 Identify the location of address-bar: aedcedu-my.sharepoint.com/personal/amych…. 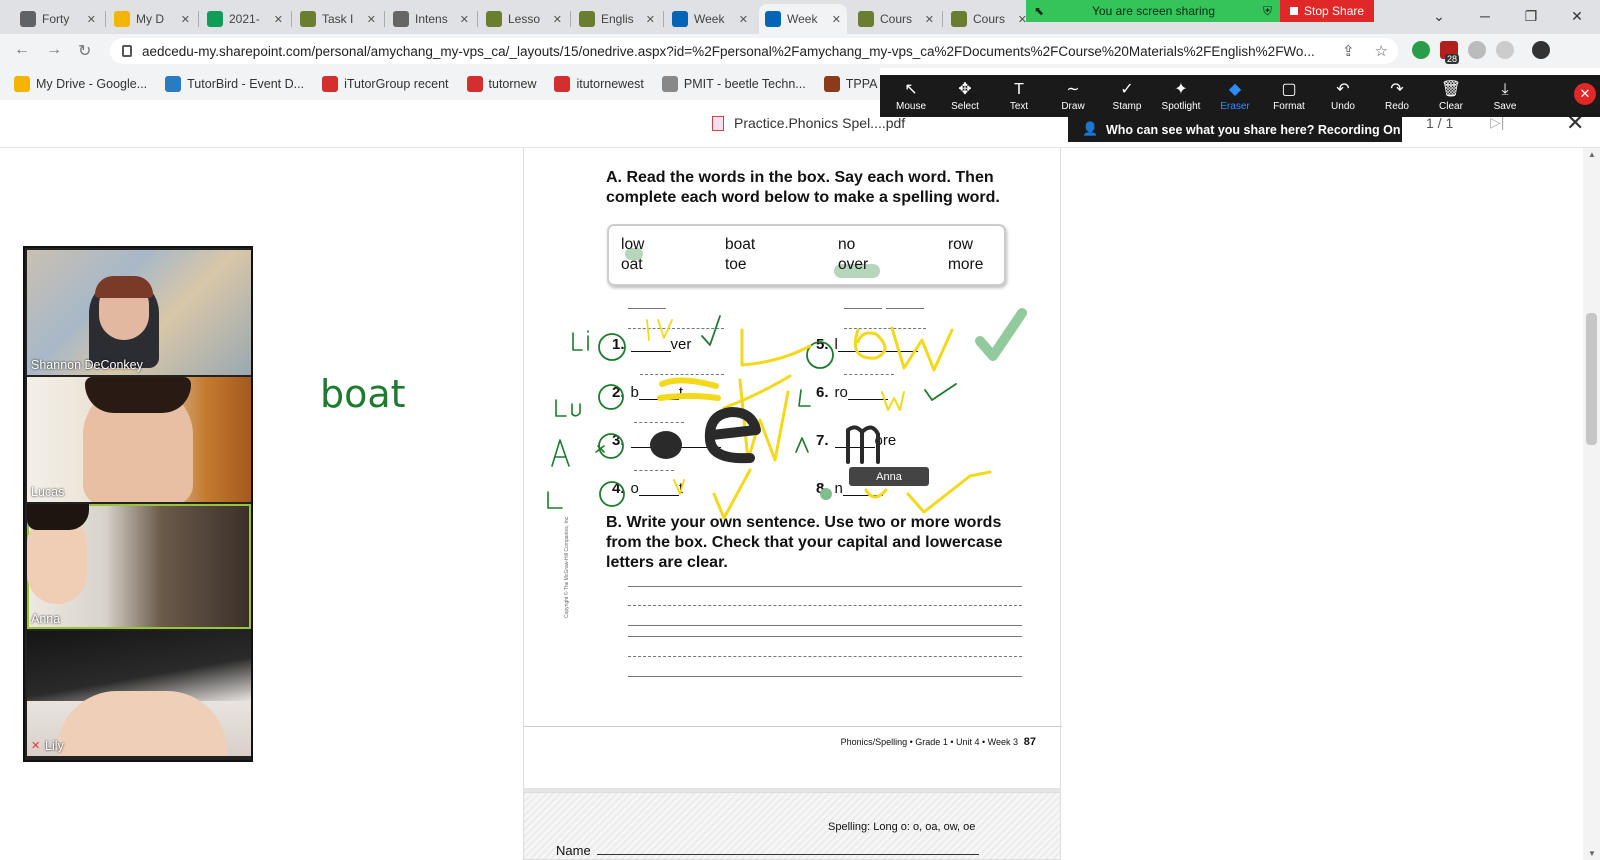
(754, 51).